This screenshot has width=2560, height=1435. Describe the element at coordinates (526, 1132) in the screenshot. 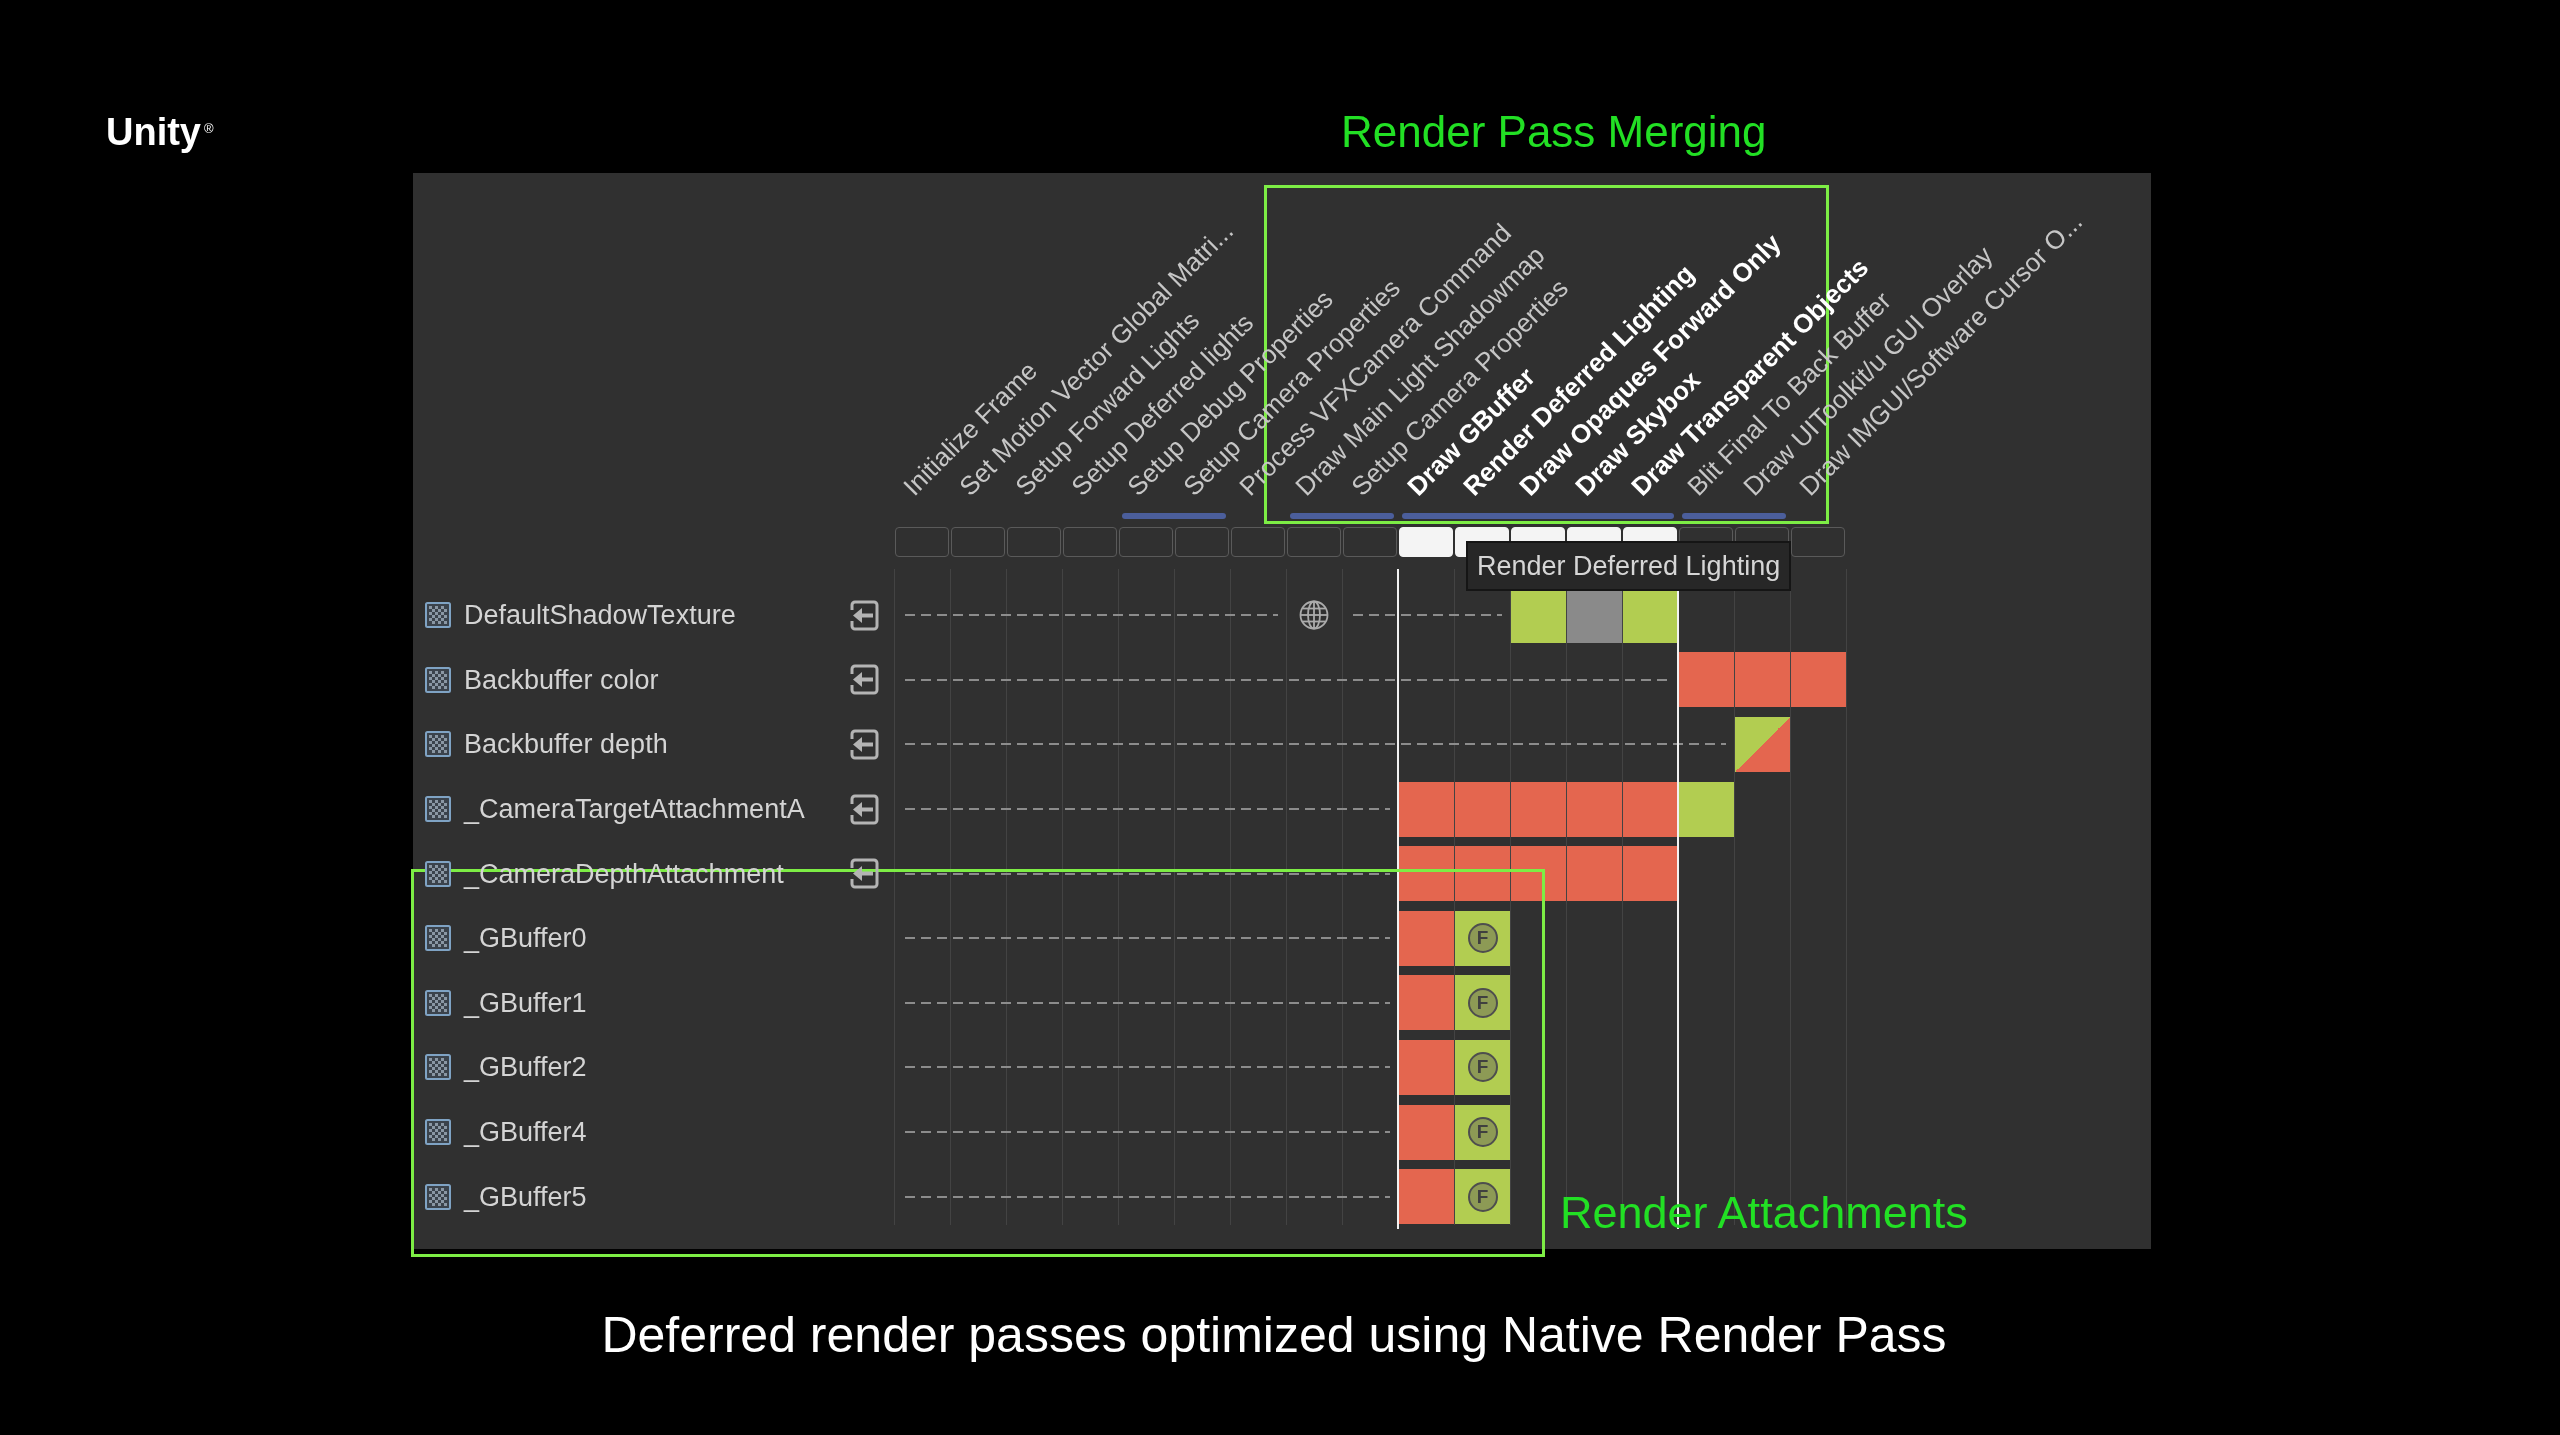

I see `resource-name: _GBuffer4` at that location.